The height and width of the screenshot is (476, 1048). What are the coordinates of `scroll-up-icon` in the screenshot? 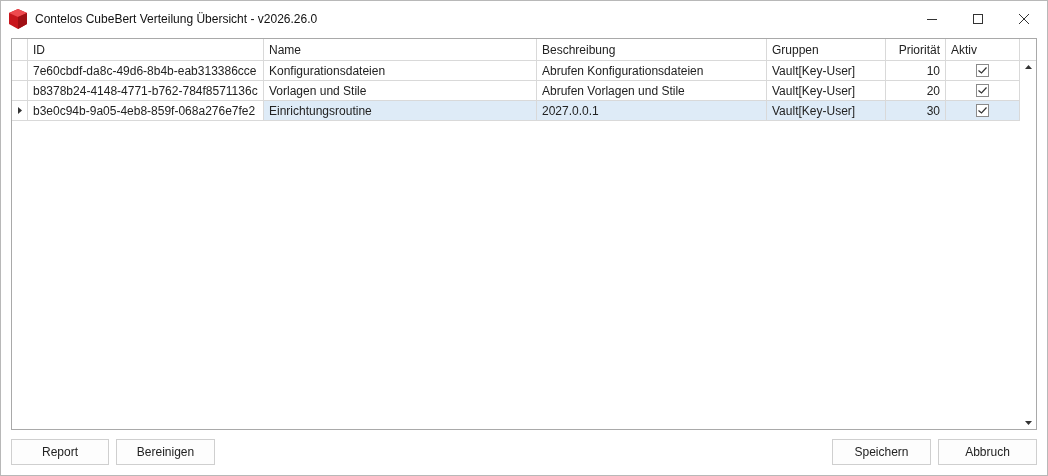 It's located at (1028, 67).